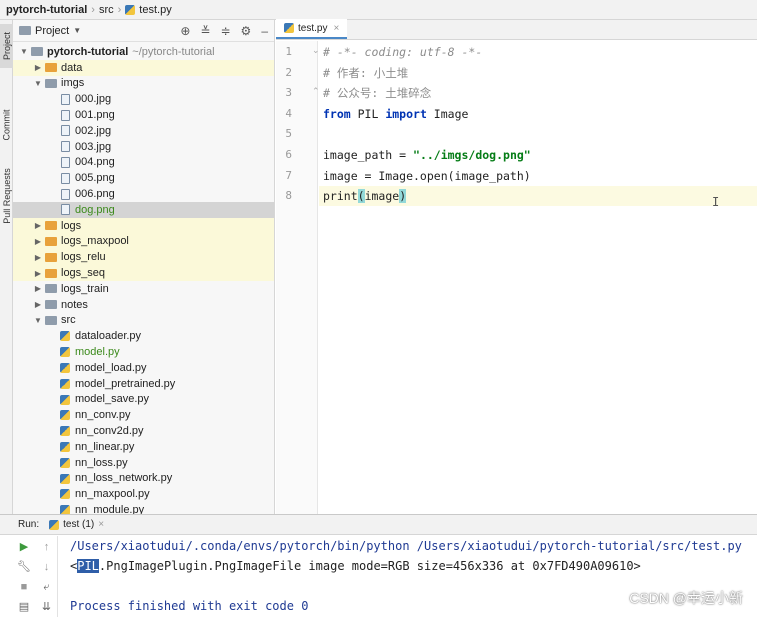 The image size is (757, 617). What do you see at coordinates (143, 431) in the screenshot?
I see `tree-file-item: nn_conv2d.py` at bounding box center [143, 431].